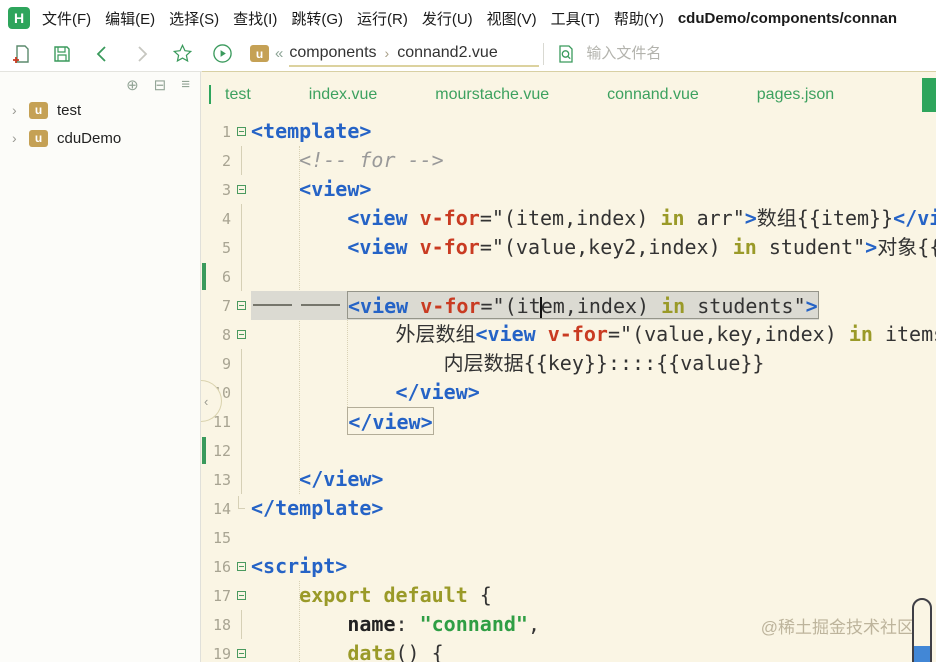 The height and width of the screenshot is (662, 936). Describe the element at coordinates (341, 479) in the screenshot. I see `code-token: </view>` at that location.